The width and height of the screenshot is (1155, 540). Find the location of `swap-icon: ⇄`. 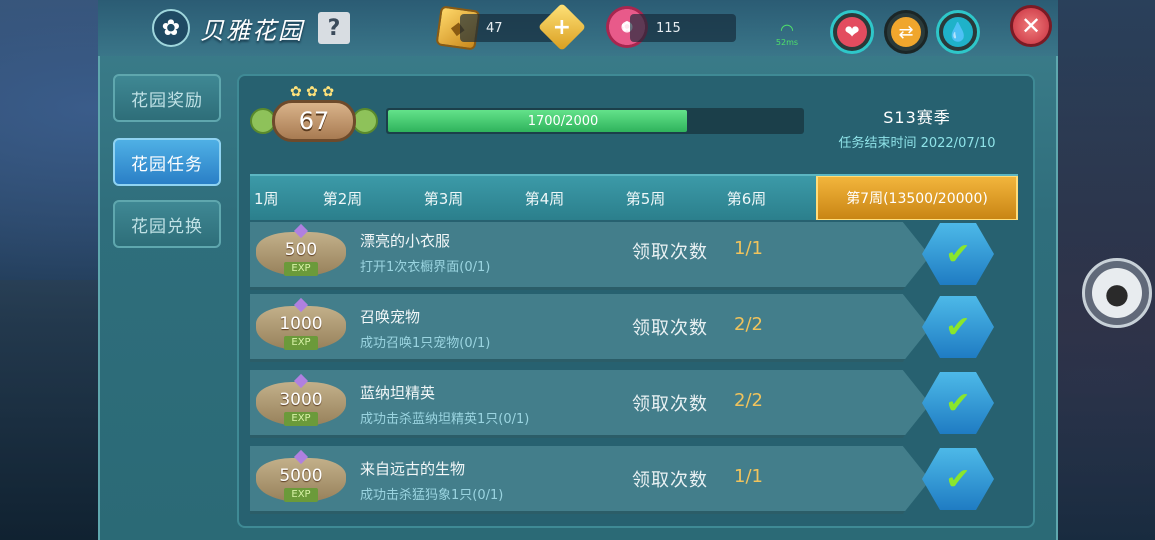

swap-icon: ⇄ is located at coordinates (906, 32).